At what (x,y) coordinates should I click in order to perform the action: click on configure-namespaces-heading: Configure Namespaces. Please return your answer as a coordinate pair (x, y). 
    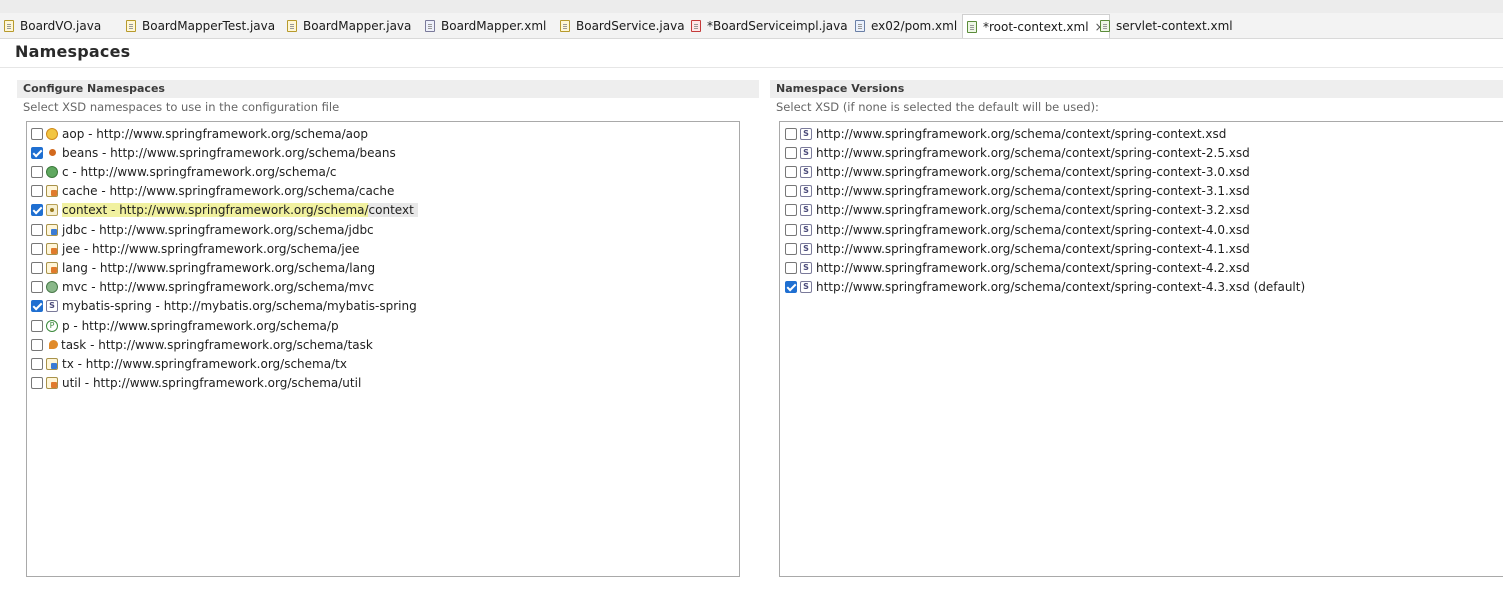
    Looking at the image, I should click on (388, 89).